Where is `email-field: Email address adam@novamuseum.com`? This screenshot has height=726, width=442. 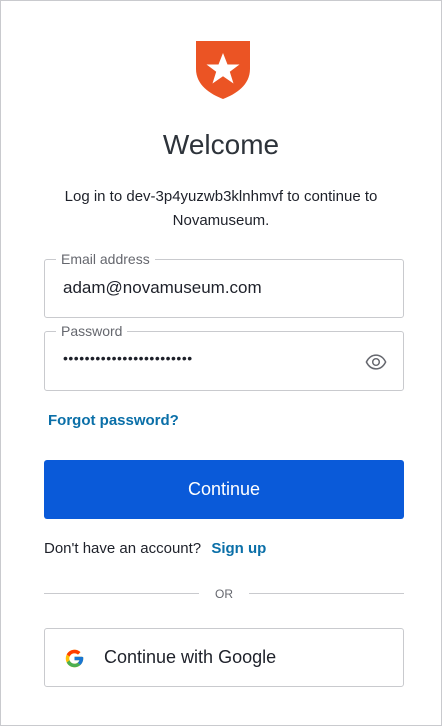 email-field: Email address adam@novamuseum.com is located at coordinates (224, 284).